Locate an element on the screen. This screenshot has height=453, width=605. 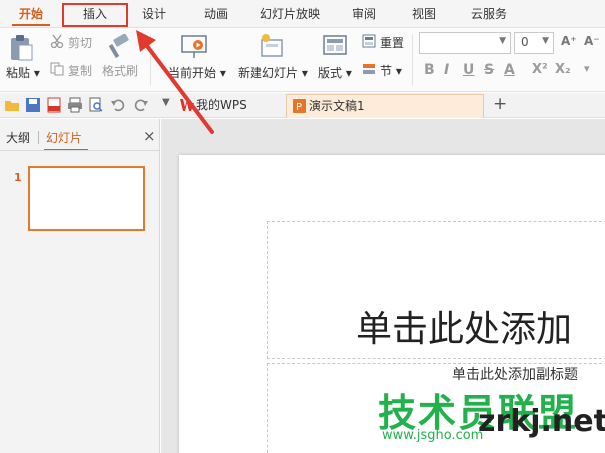
scissors-icon is located at coordinates (57, 41).